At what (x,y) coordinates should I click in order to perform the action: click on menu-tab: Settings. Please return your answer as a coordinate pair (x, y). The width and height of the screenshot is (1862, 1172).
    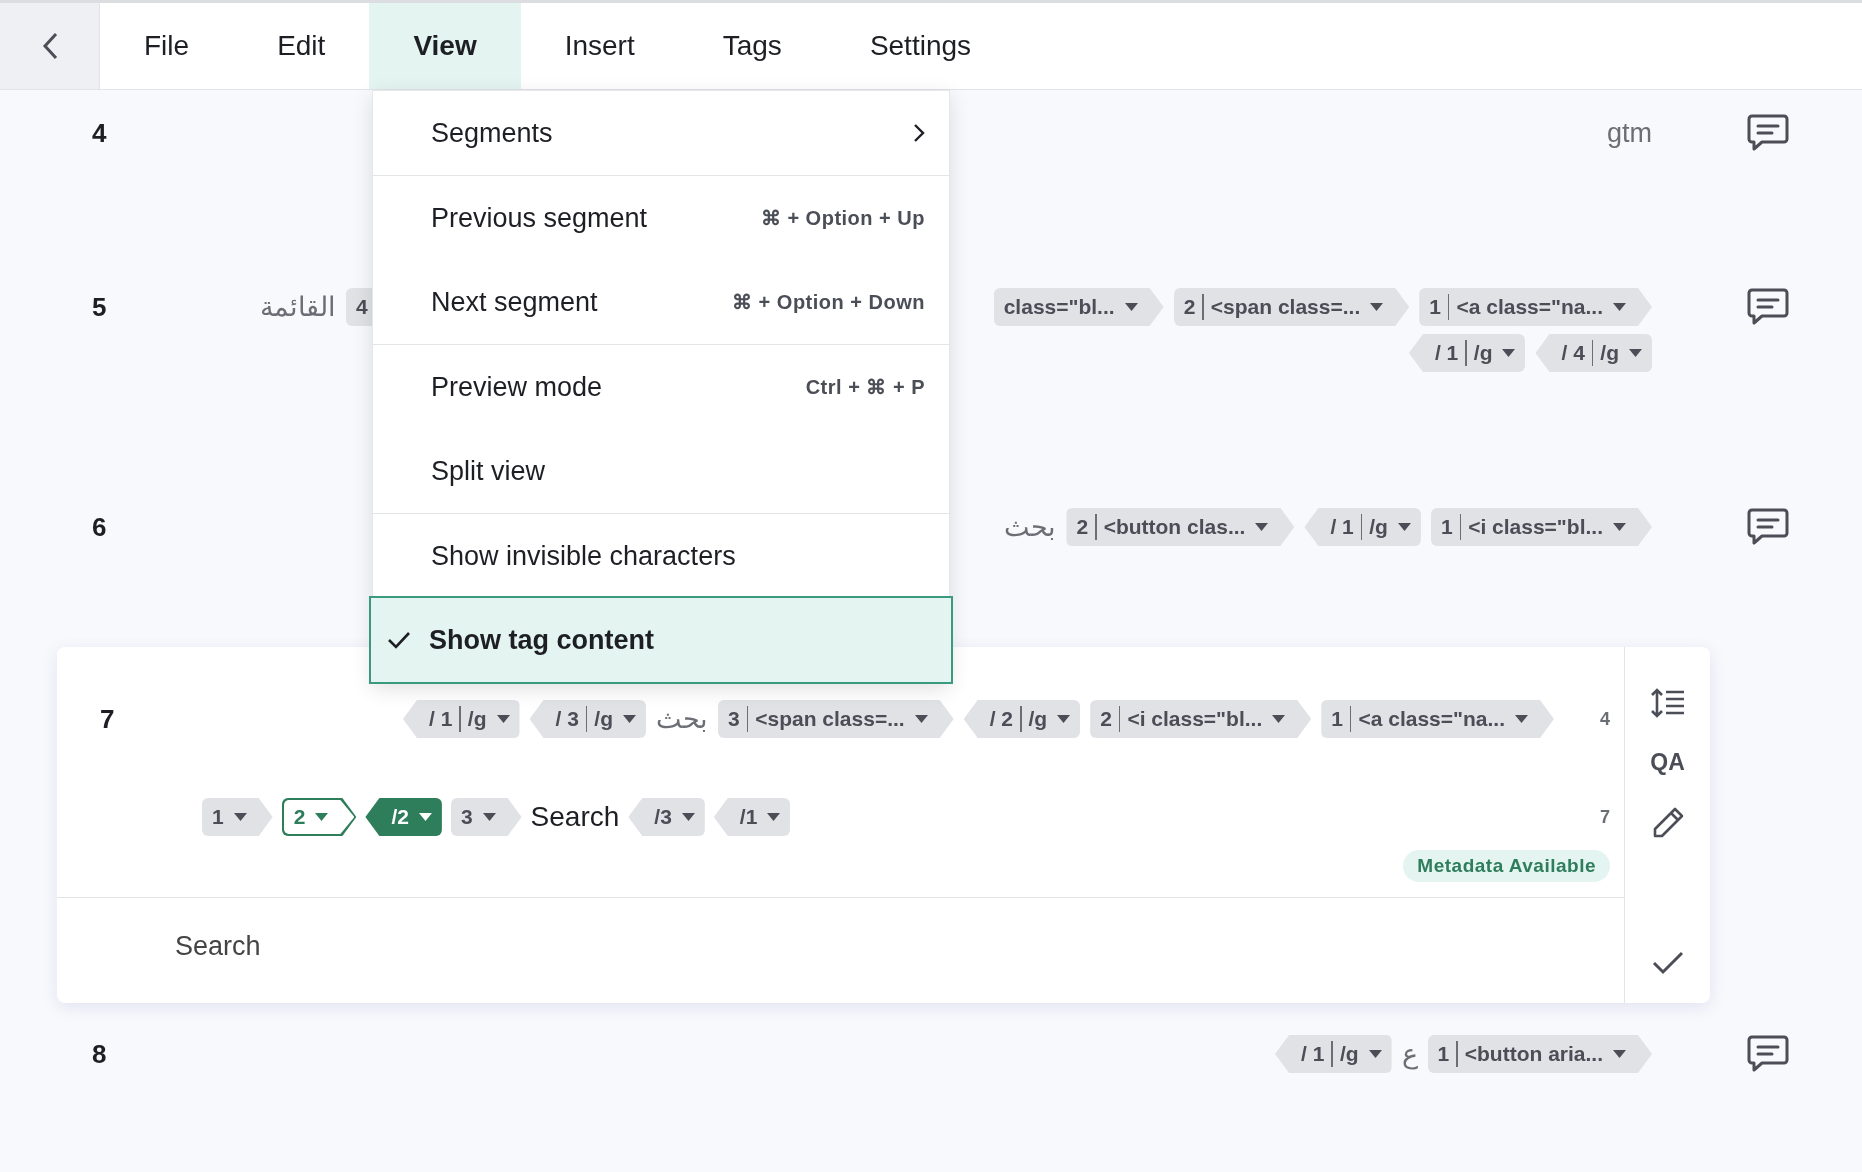
    Looking at the image, I should click on (920, 46).